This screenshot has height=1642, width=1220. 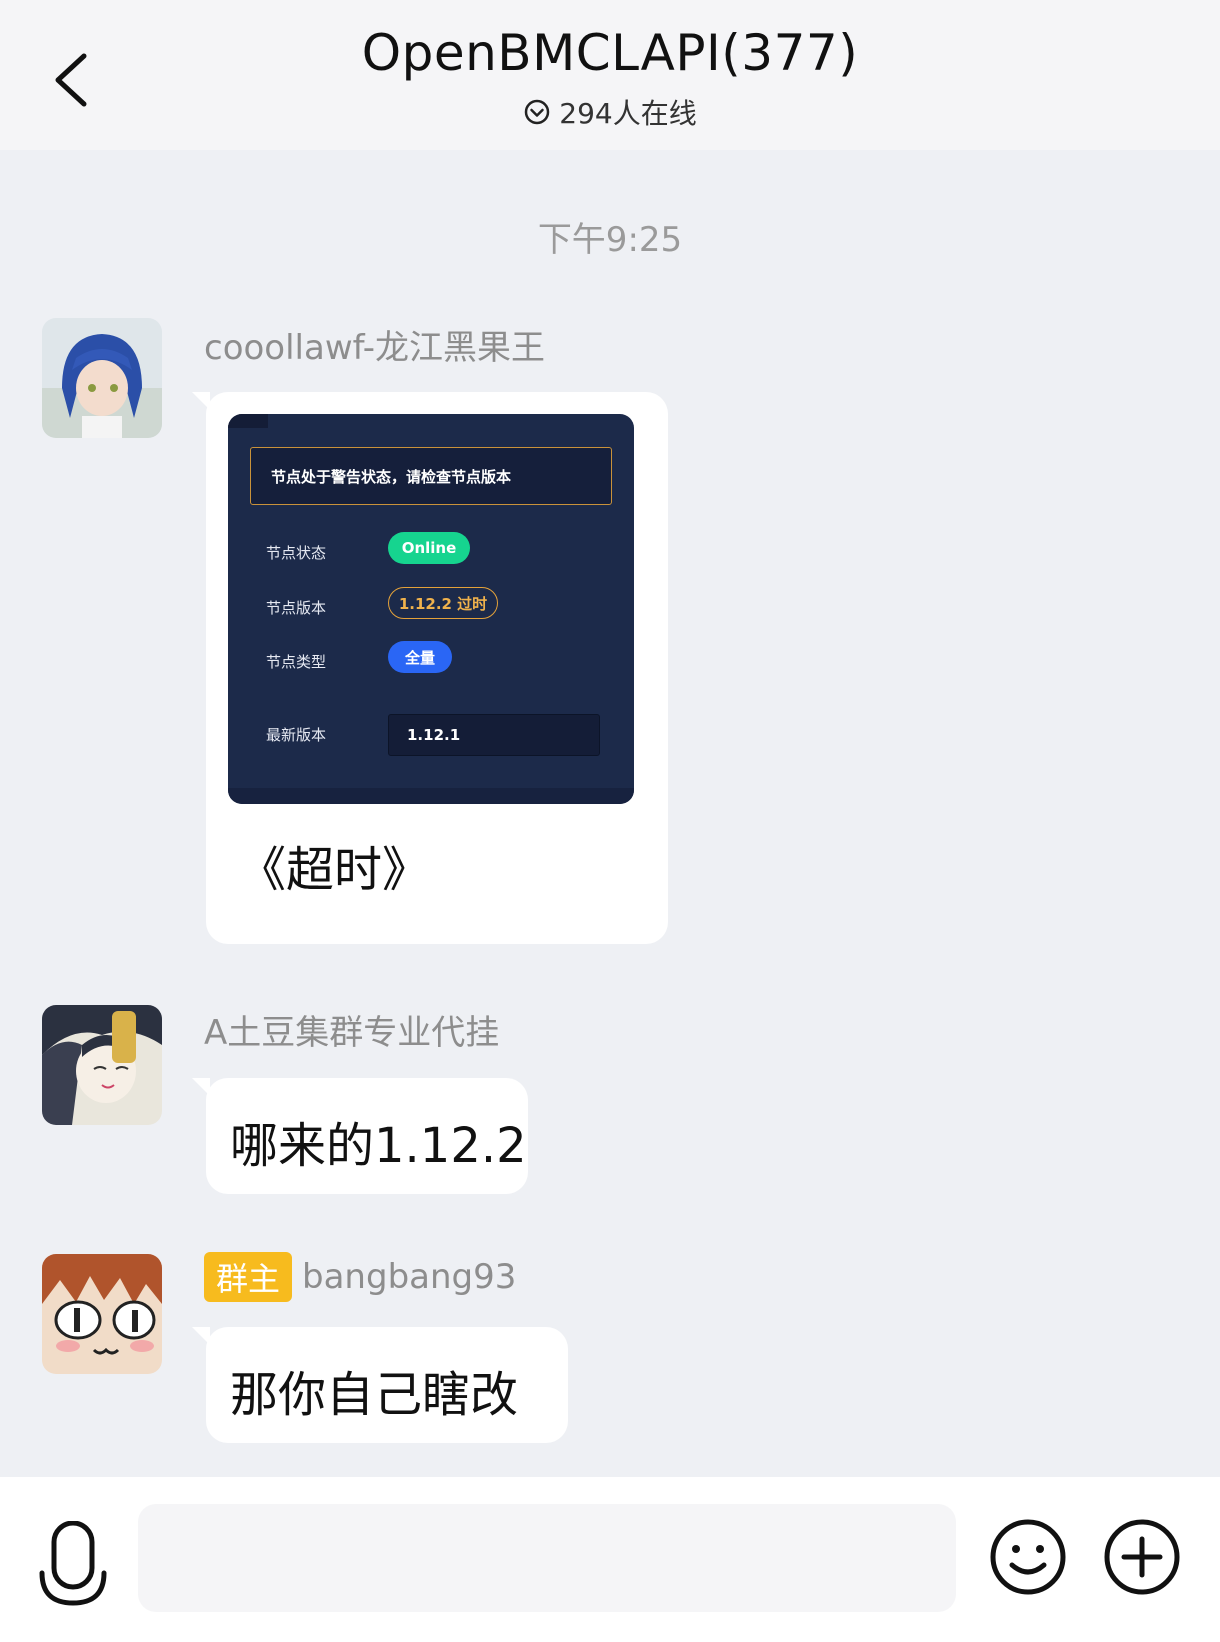 What do you see at coordinates (296, 553) in the screenshot?
I see `row-label: 节点状态` at bounding box center [296, 553].